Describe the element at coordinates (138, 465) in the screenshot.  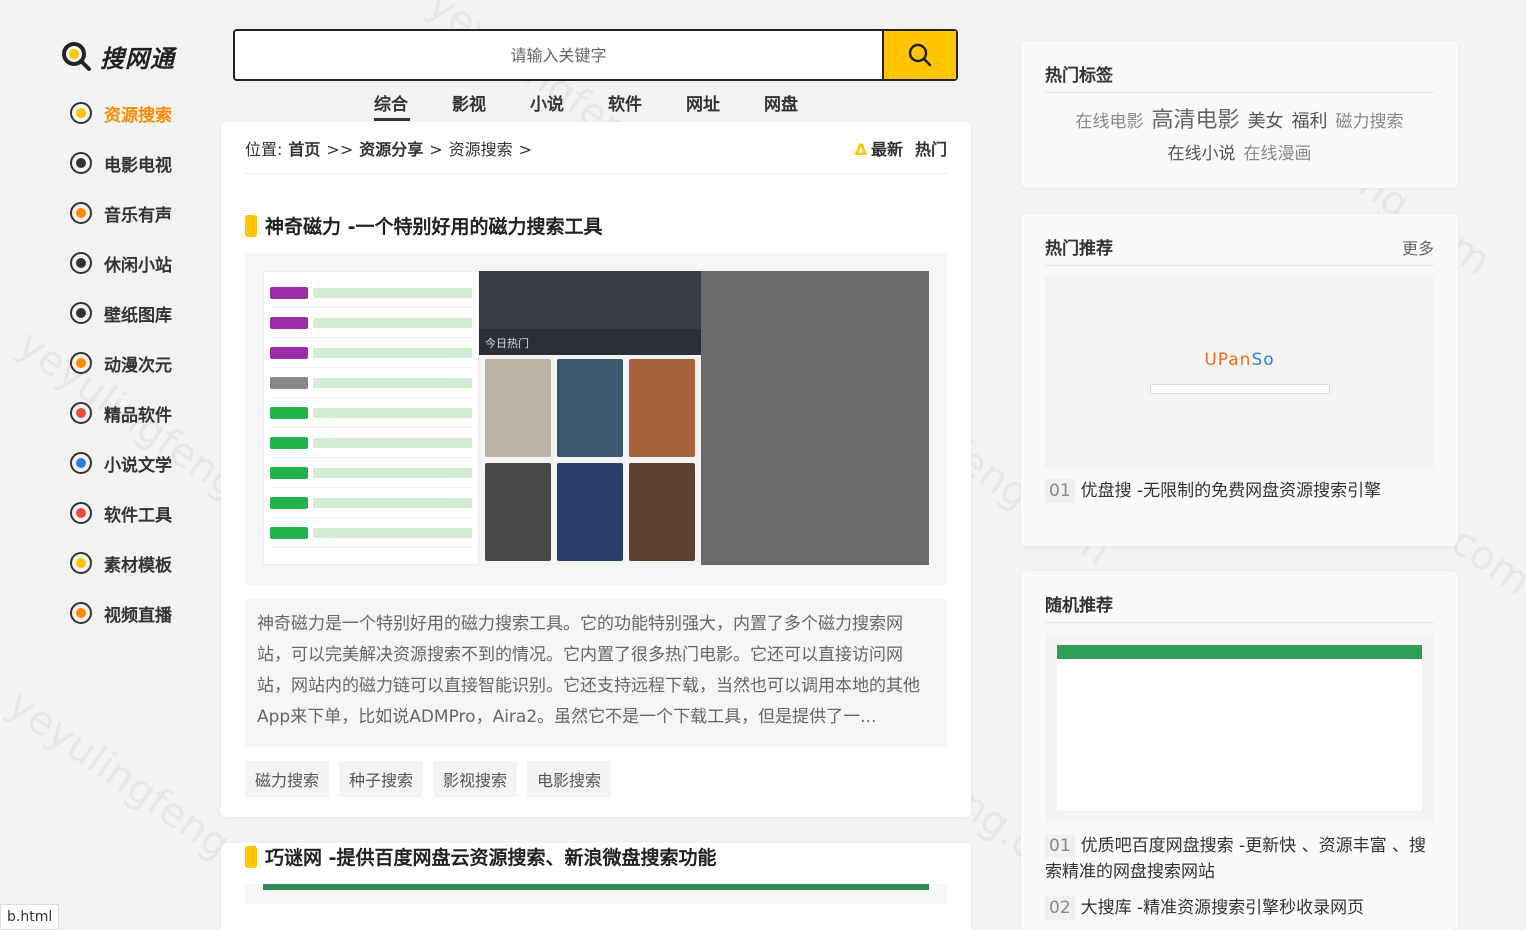
I see `sidebar-item-label: 小说文学` at that location.